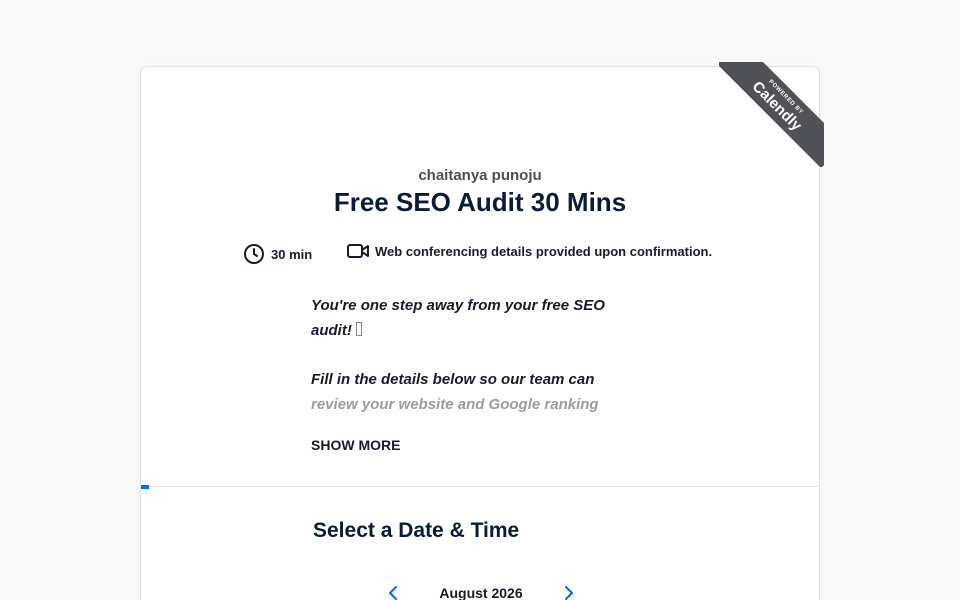  Describe the element at coordinates (355, 445) in the screenshot. I see `show-more-button: SHOW MORE` at that location.